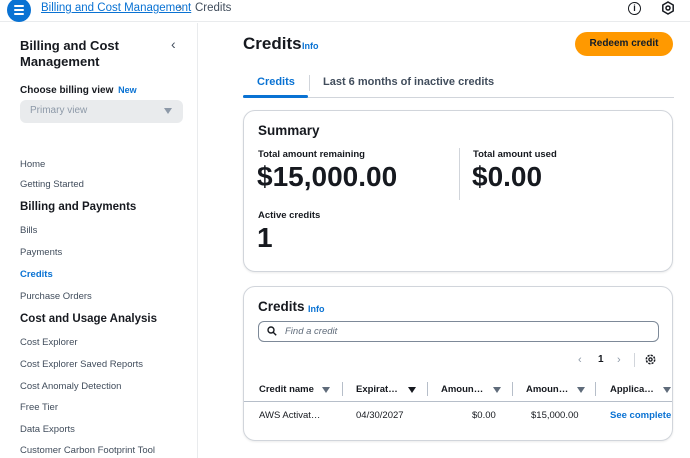 Image resolution: width=690 pixels, height=458 pixels. Describe the element at coordinates (601, 359) in the screenshot. I see `page-number: 1` at that location.